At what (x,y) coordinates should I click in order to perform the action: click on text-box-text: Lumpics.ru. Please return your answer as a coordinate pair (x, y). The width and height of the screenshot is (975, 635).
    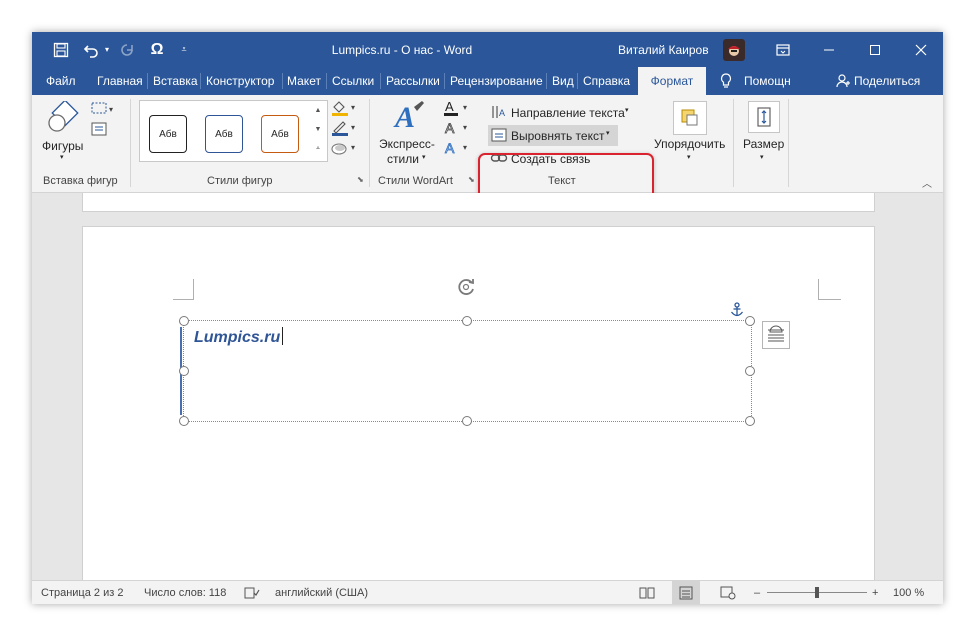
    Looking at the image, I should click on (237, 337).